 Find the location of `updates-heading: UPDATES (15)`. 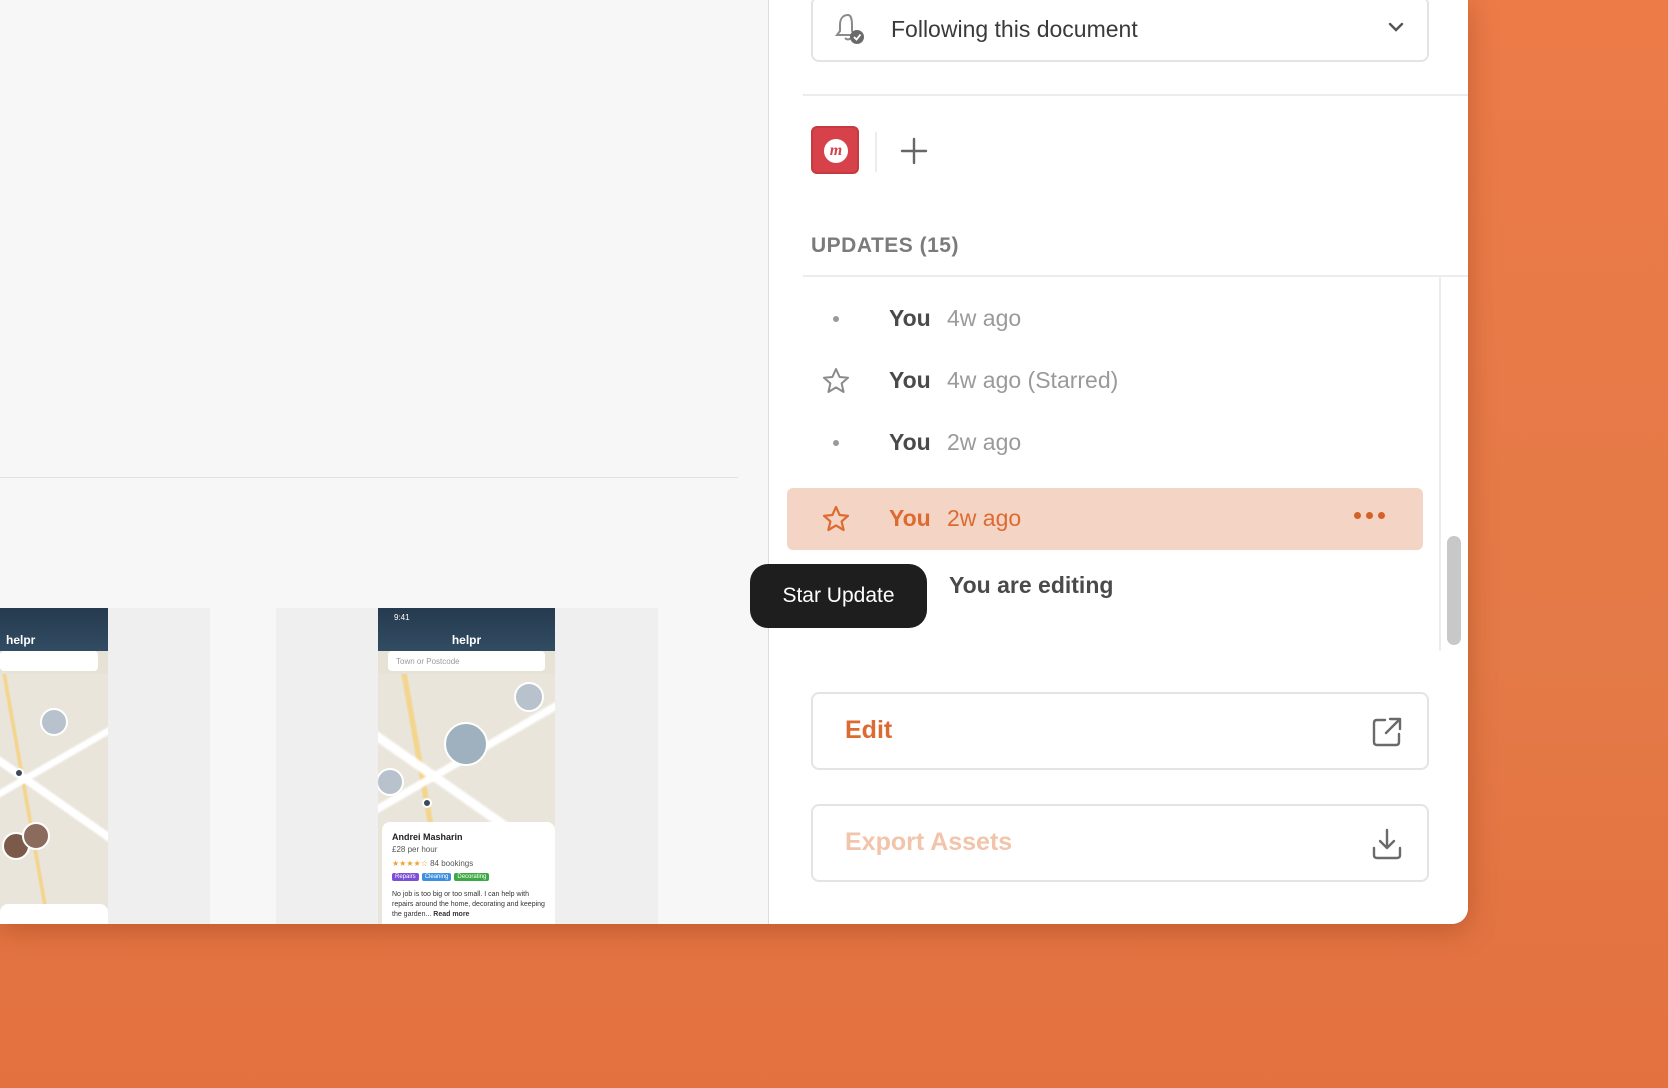

updates-heading: UPDATES (15) is located at coordinates (885, 245).